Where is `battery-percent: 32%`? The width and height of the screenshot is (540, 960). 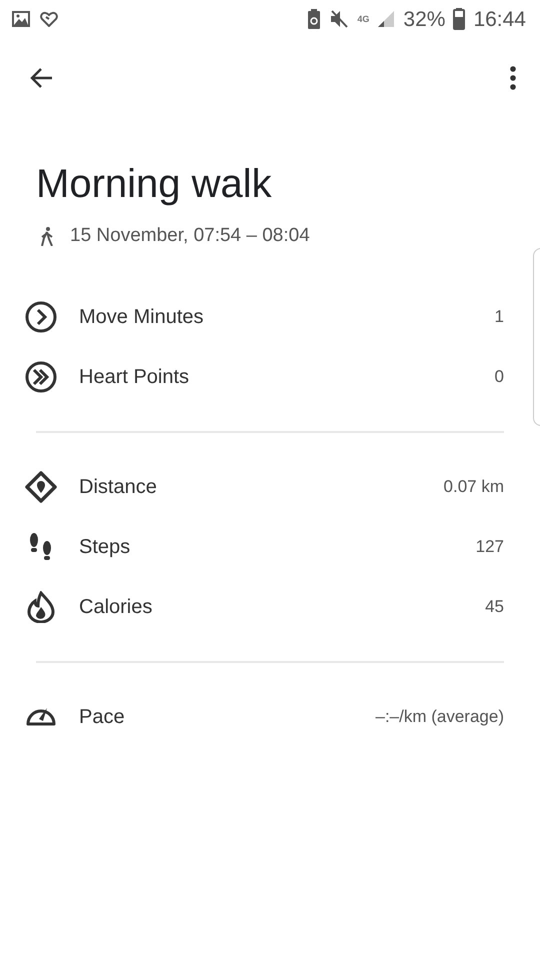
battery-percent: 32% is located at coordinates (424, 19).